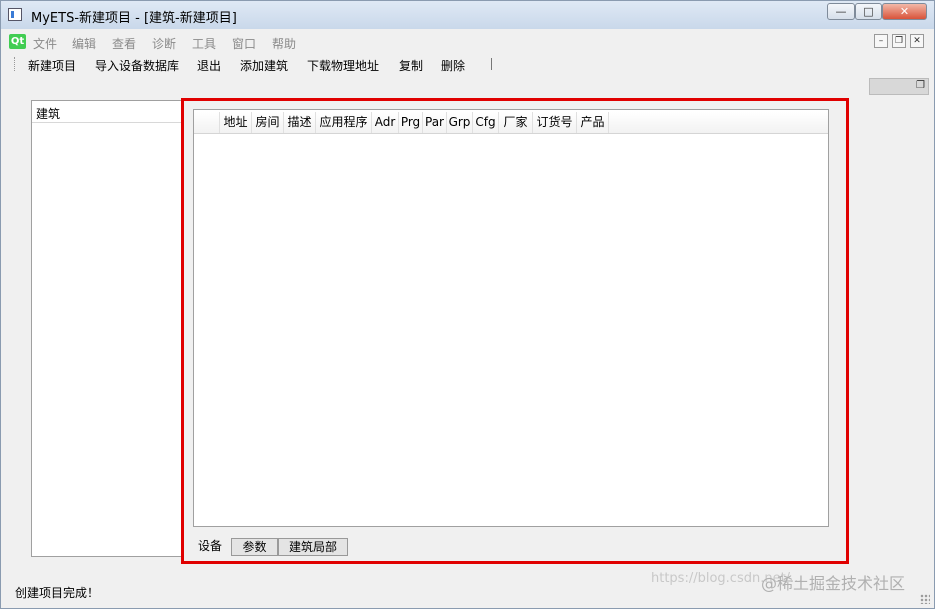 Image resolution: width=935 pixels, height=609 pixels. I want to click on building-tree-header-label: 建筑, so click(48, 114).